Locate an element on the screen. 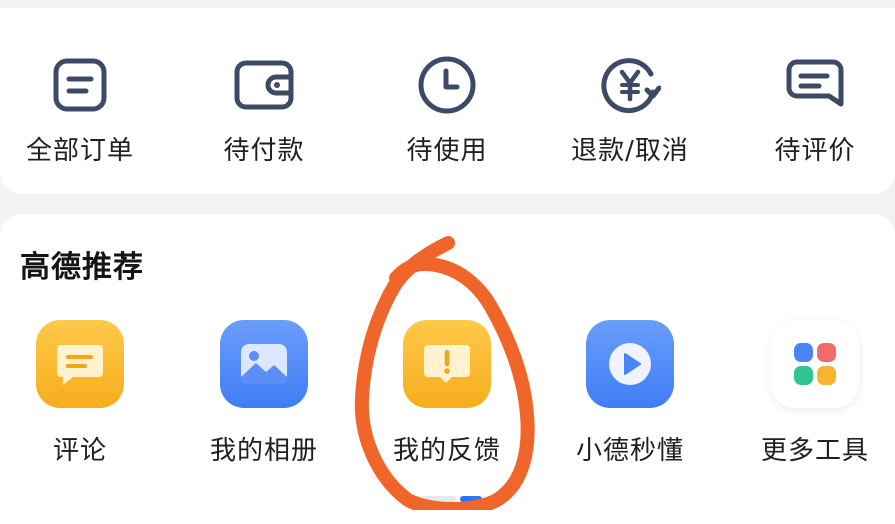  all-orders-button: 全部订单 is located at coordinates (85, 109).